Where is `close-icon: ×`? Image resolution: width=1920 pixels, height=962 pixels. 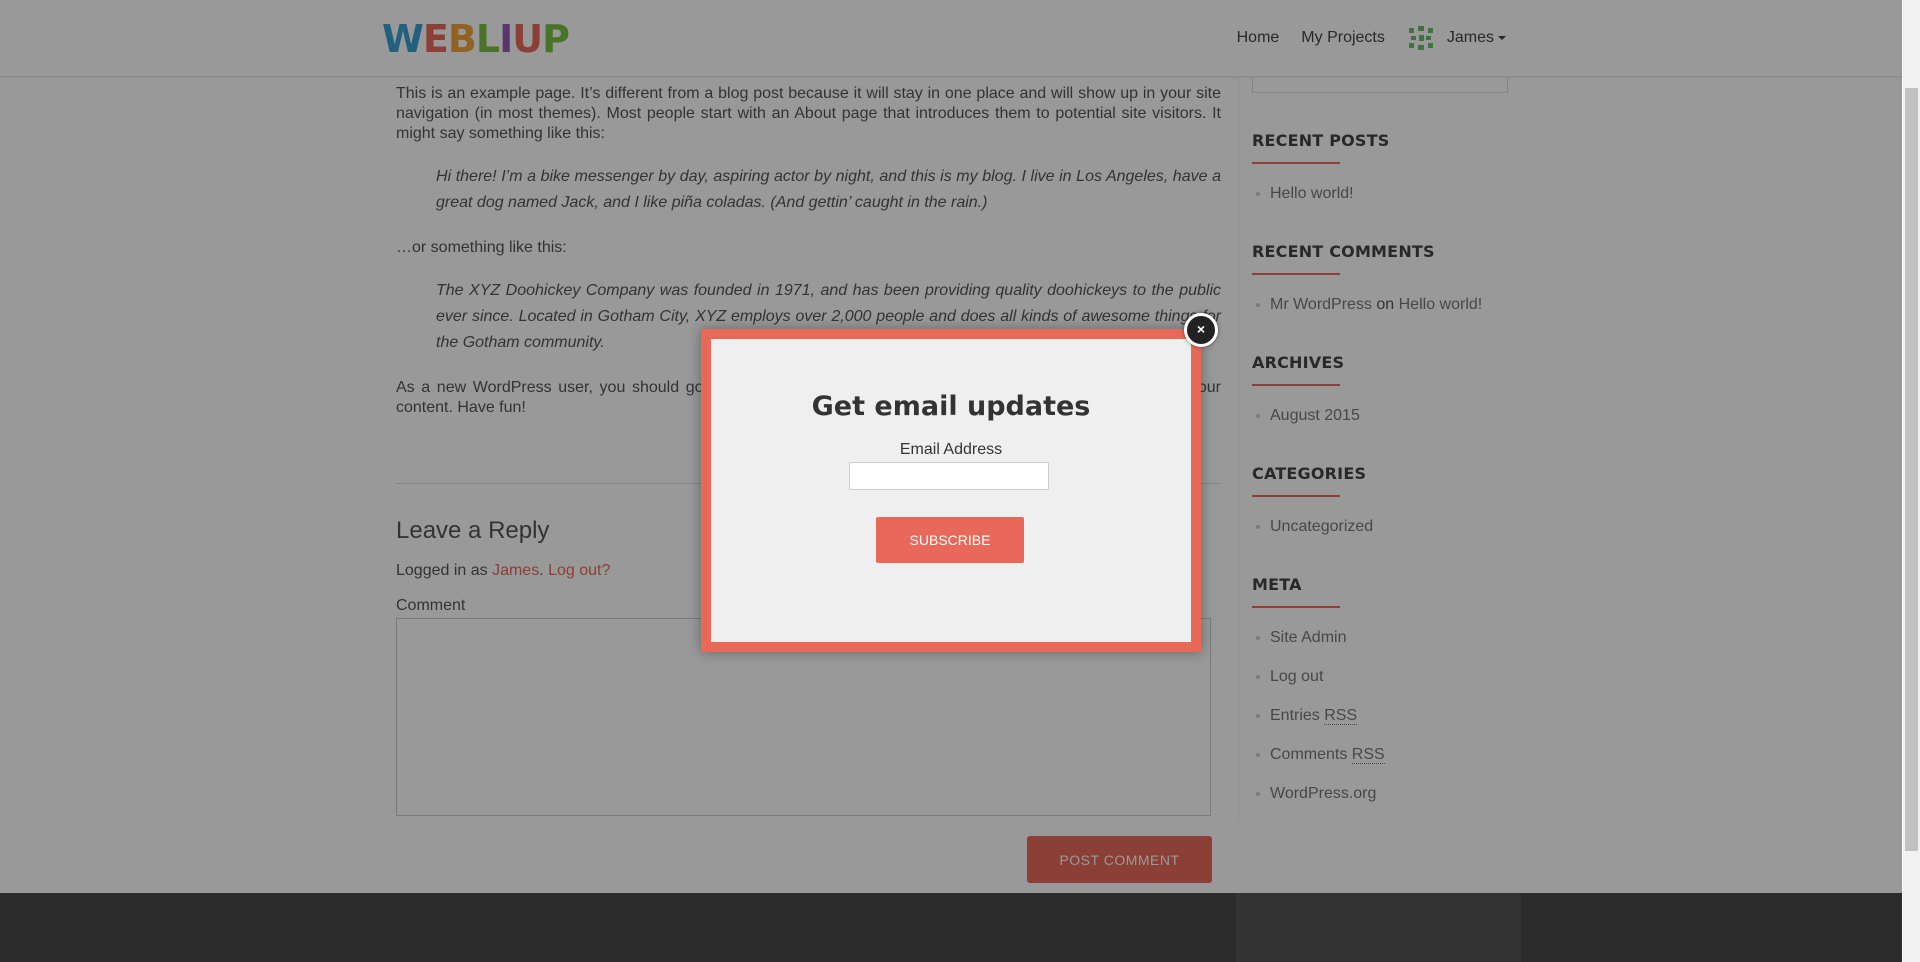
close-icon: × is located at coordinates (1201, 330).